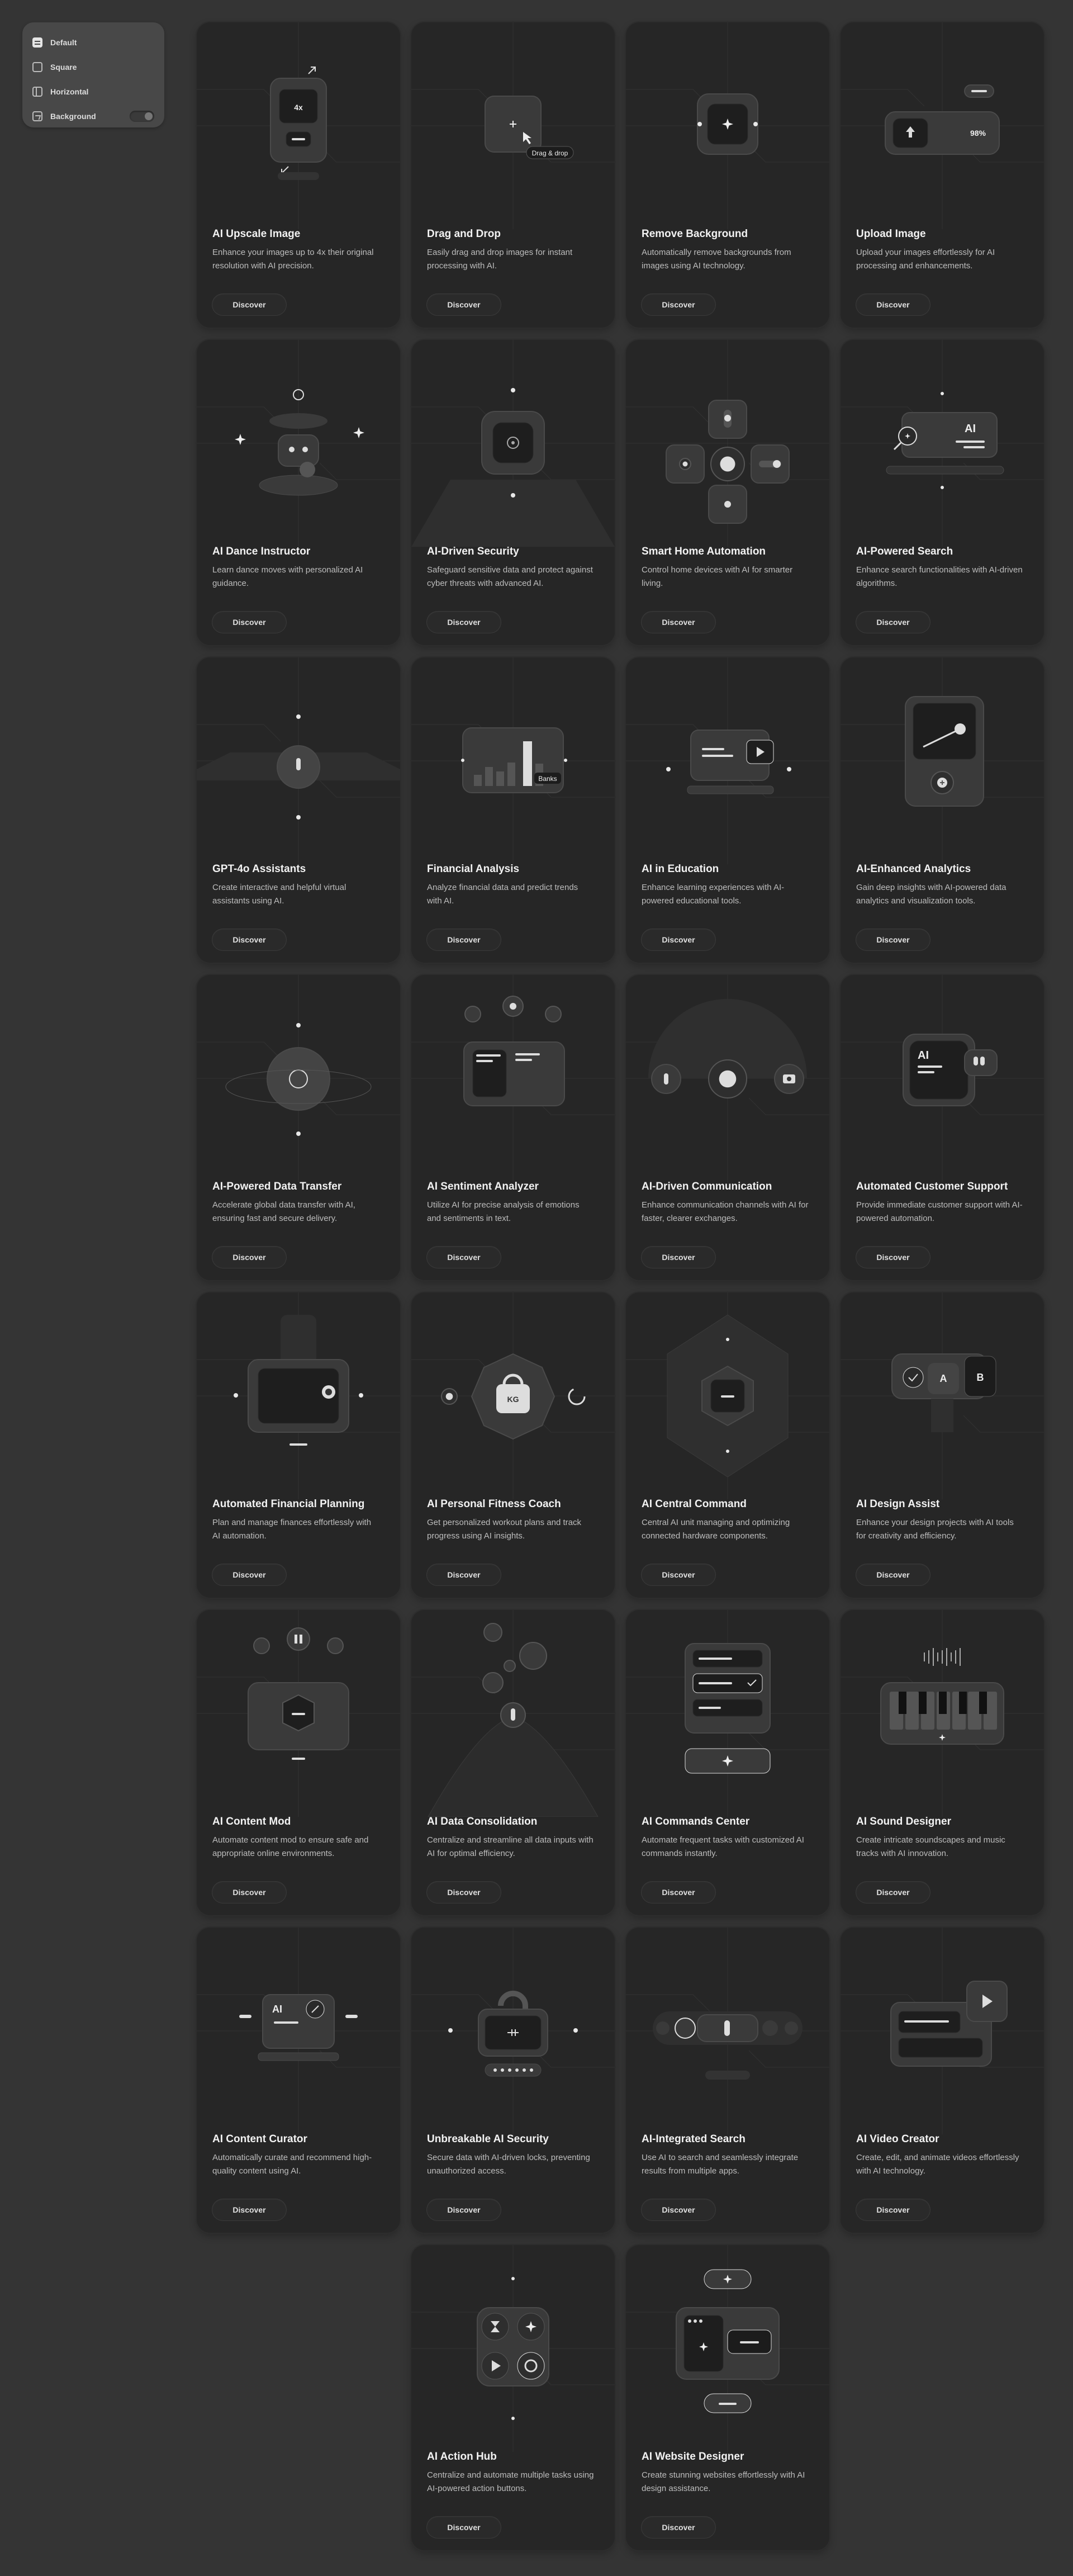 Image resolution: width=1073 pixels, height=2576 pixels. Describe the element at coordinates (298, 2031) in the screenshot. I see `curator-illustration: AI` at that location.